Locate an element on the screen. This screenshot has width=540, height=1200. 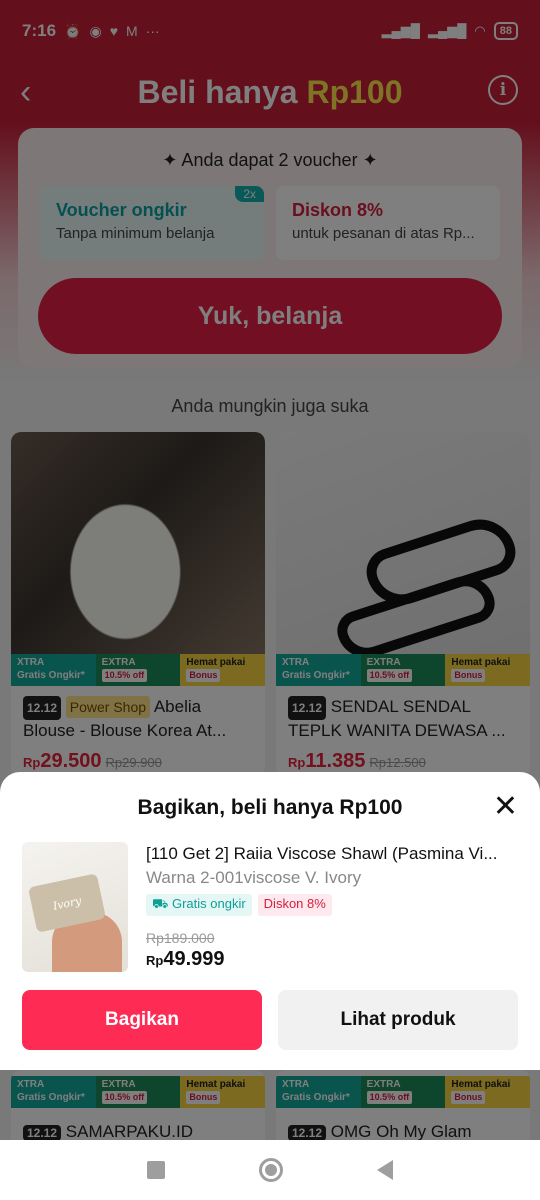
sheet-title: Bagikan, beli hanya Rp100 is located at coordinates (270, 807).